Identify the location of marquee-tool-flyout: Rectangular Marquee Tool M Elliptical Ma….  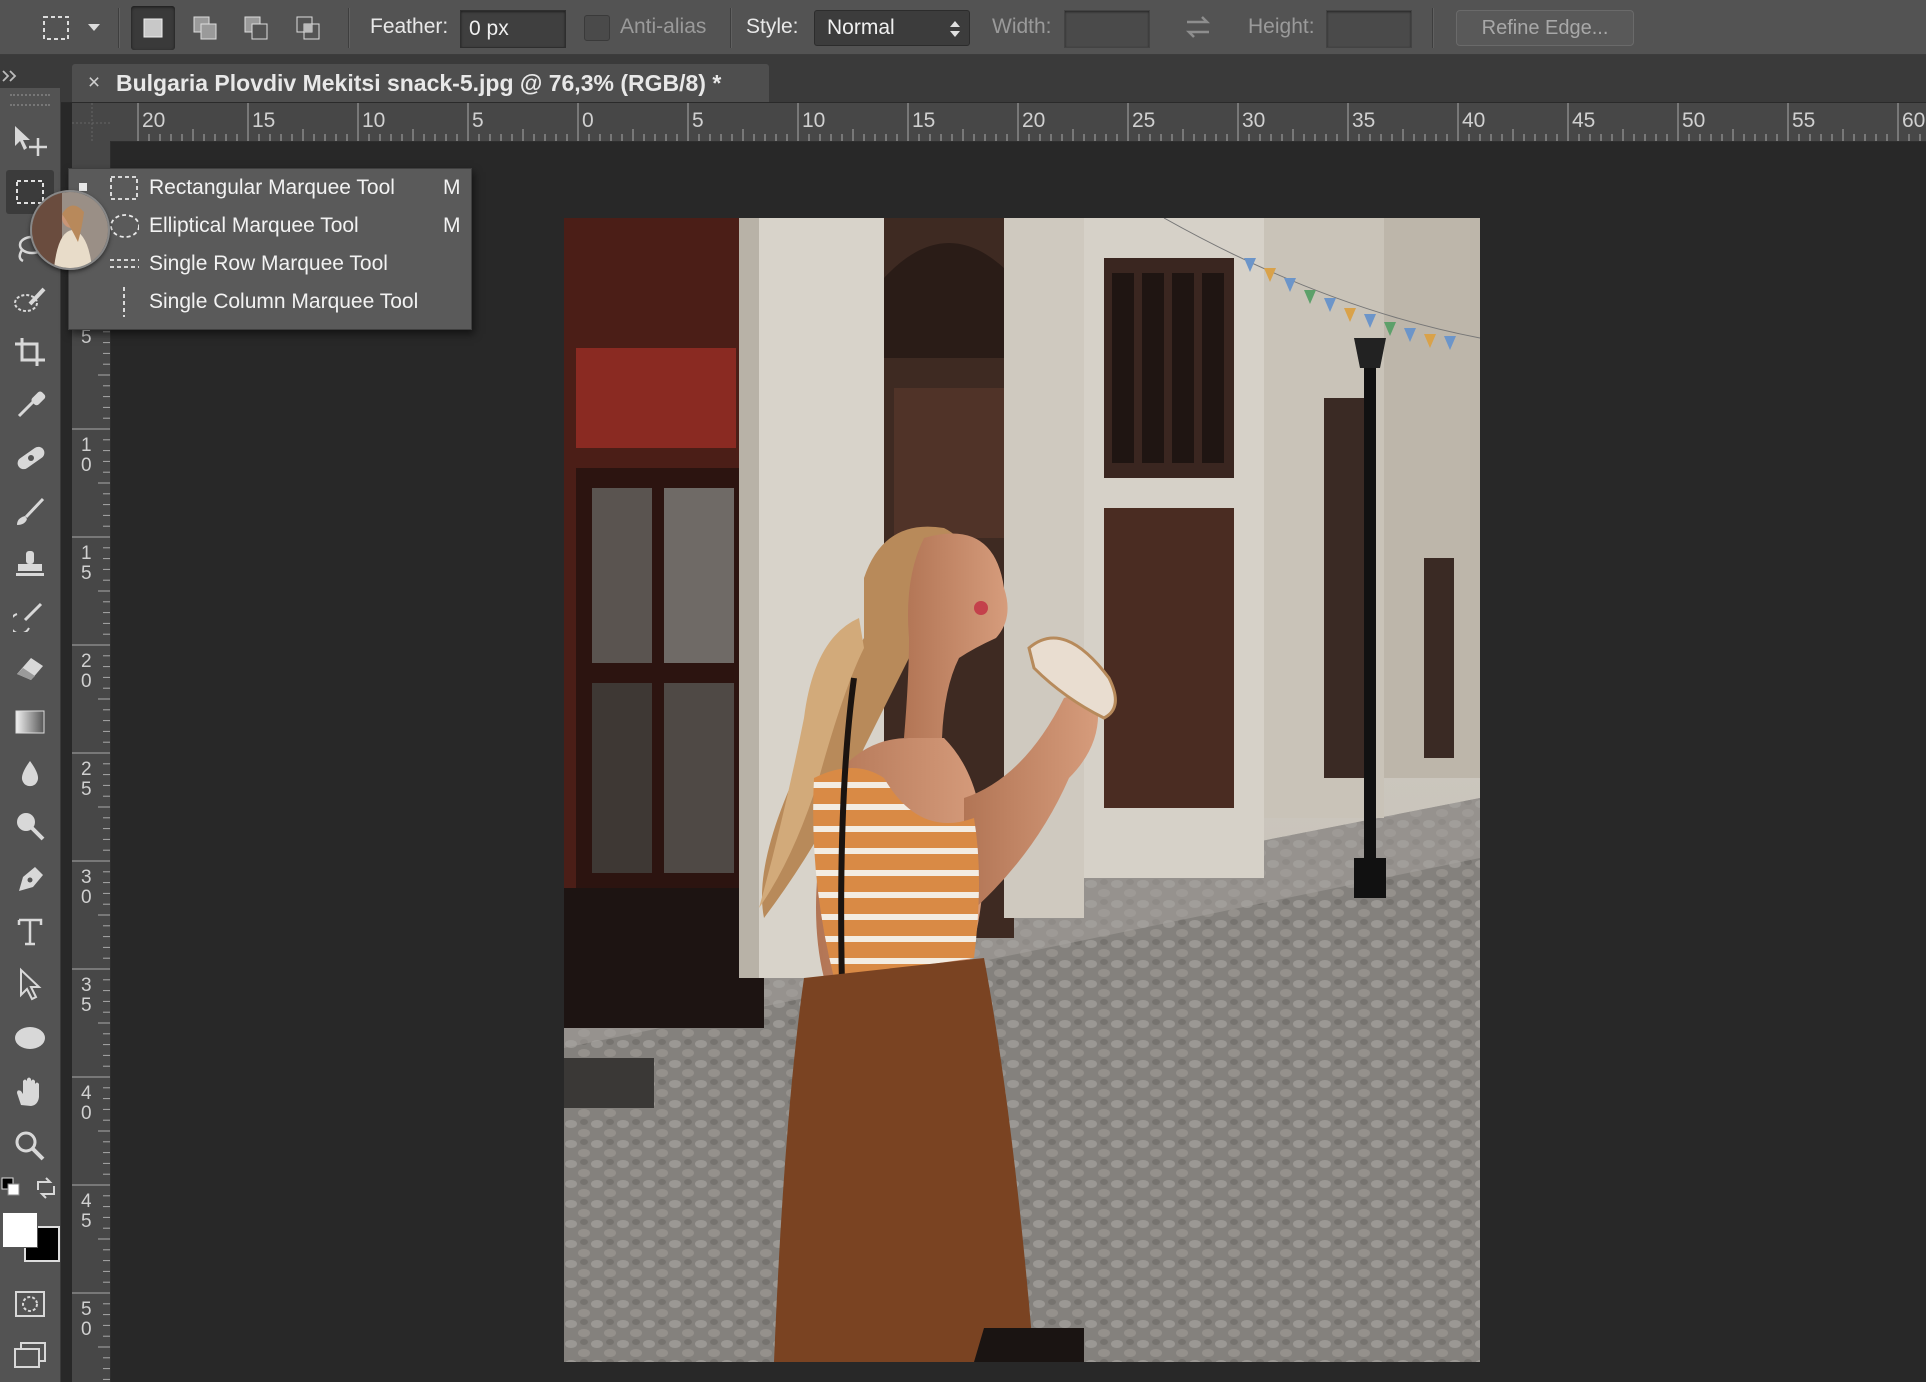
(270, 249).